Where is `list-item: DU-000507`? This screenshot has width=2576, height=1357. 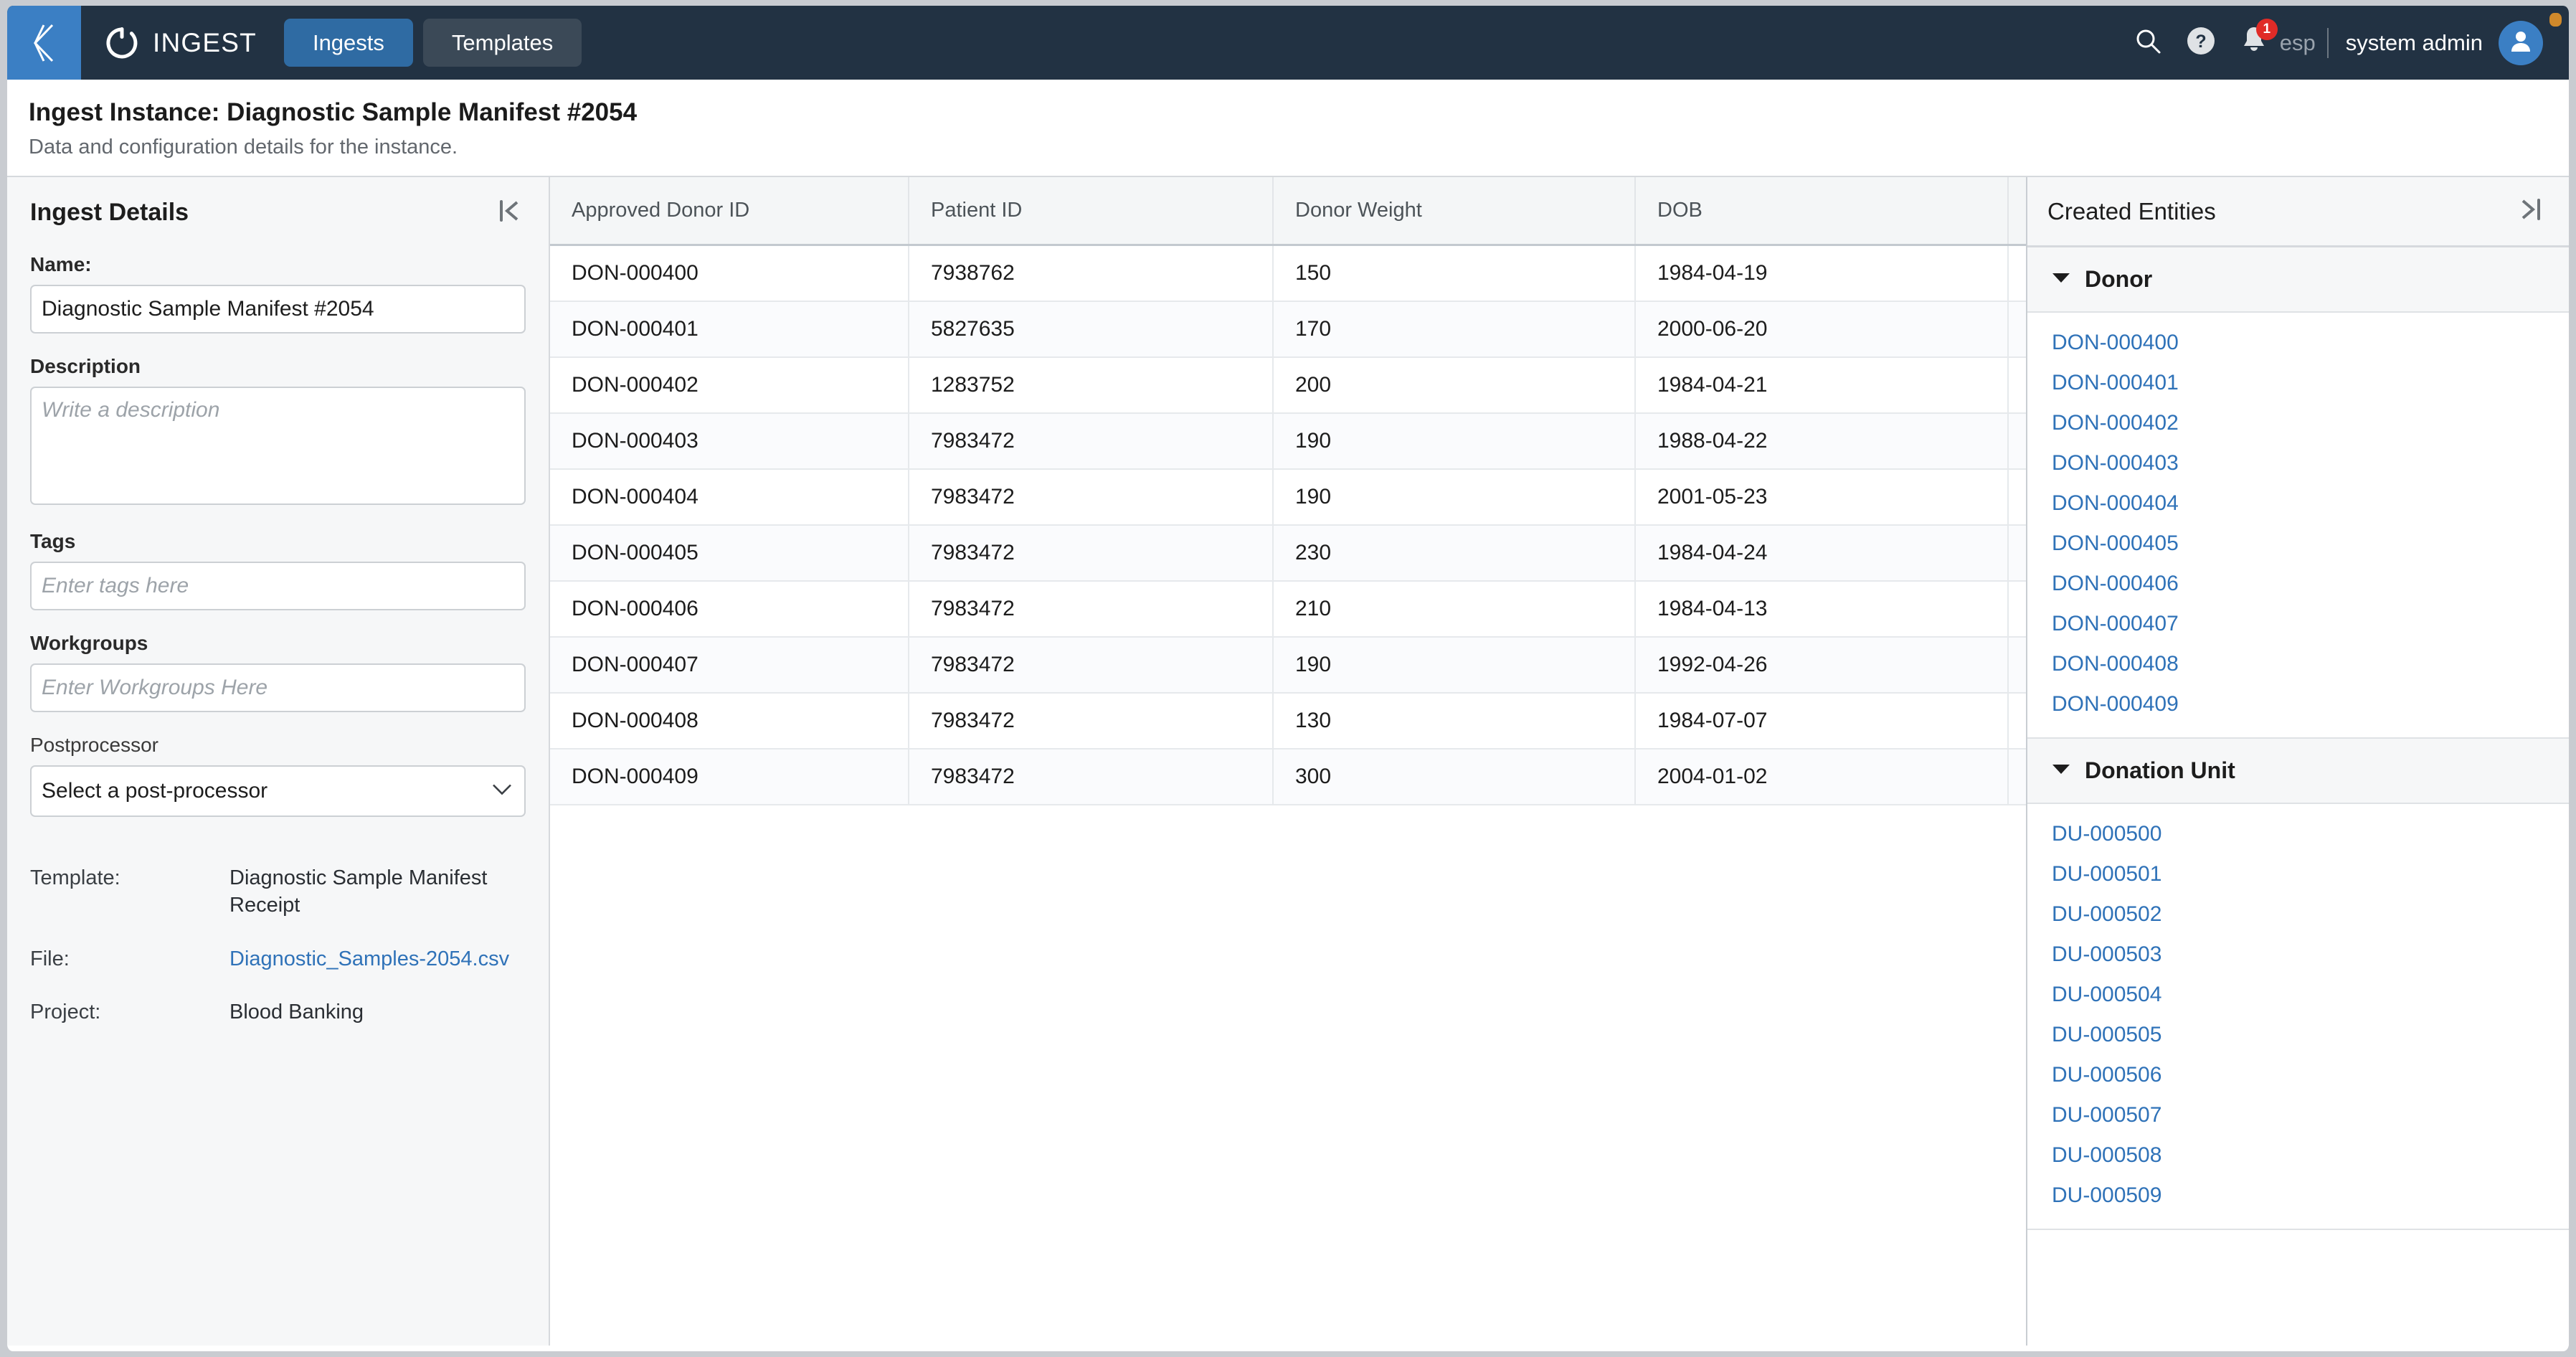 list-item: DU-000507 is located at coordinates (2298, 1115).